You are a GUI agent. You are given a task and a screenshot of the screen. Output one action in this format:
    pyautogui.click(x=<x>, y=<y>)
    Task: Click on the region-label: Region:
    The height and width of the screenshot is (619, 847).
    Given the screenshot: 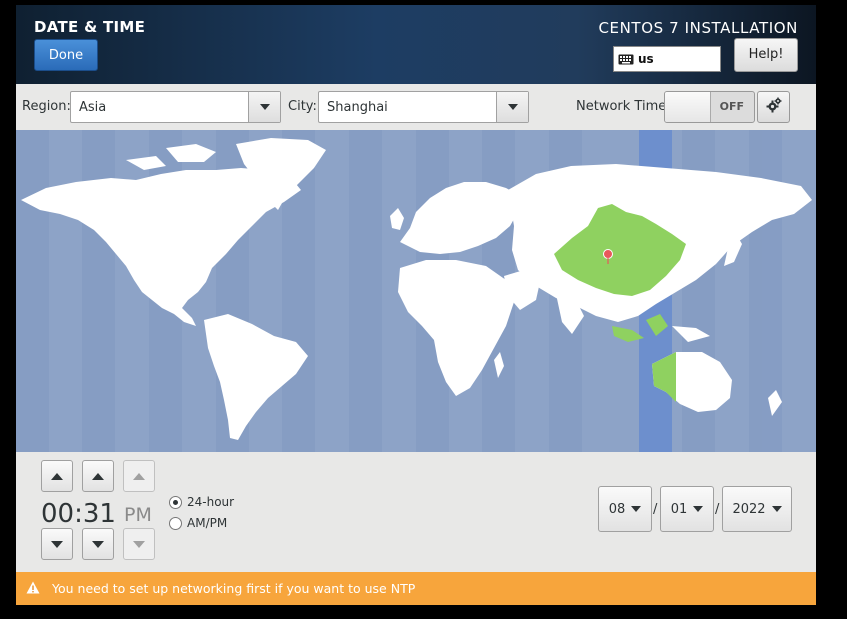 What is the action you would take?
    pyautogui.click(x=46, y=106)
    